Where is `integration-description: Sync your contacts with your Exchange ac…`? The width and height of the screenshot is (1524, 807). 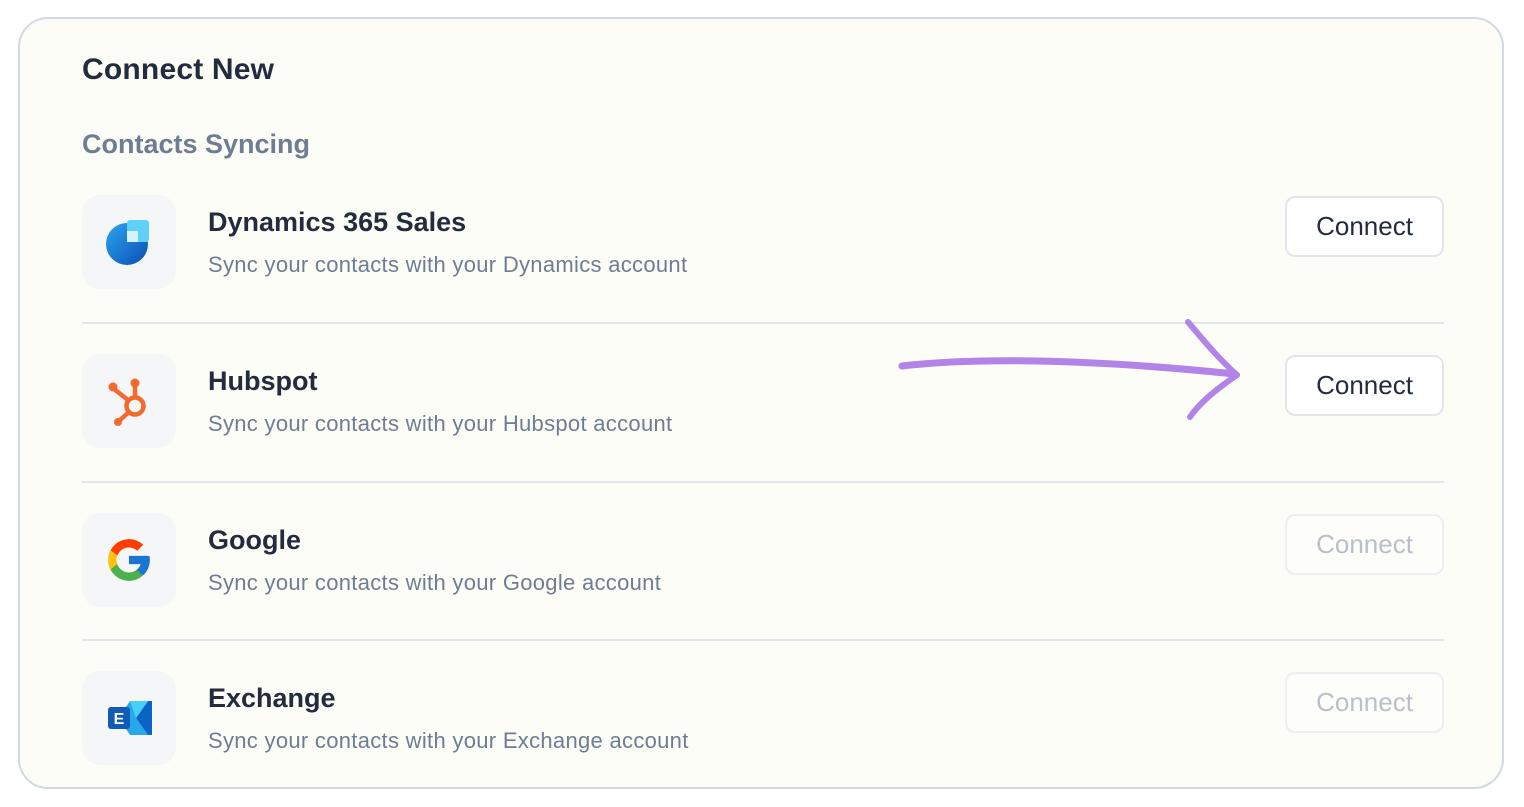 integration-description: Sync your contacts with your Exchange ac… is located at coordinates (448, 740).